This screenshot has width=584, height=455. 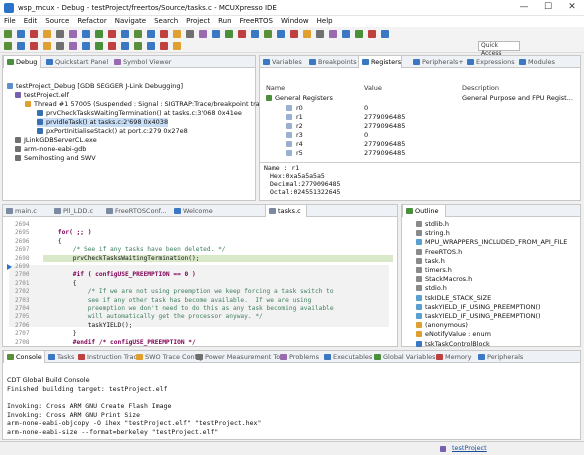 I want to click on outline-item: timers.h, so click(x=434, y=270).